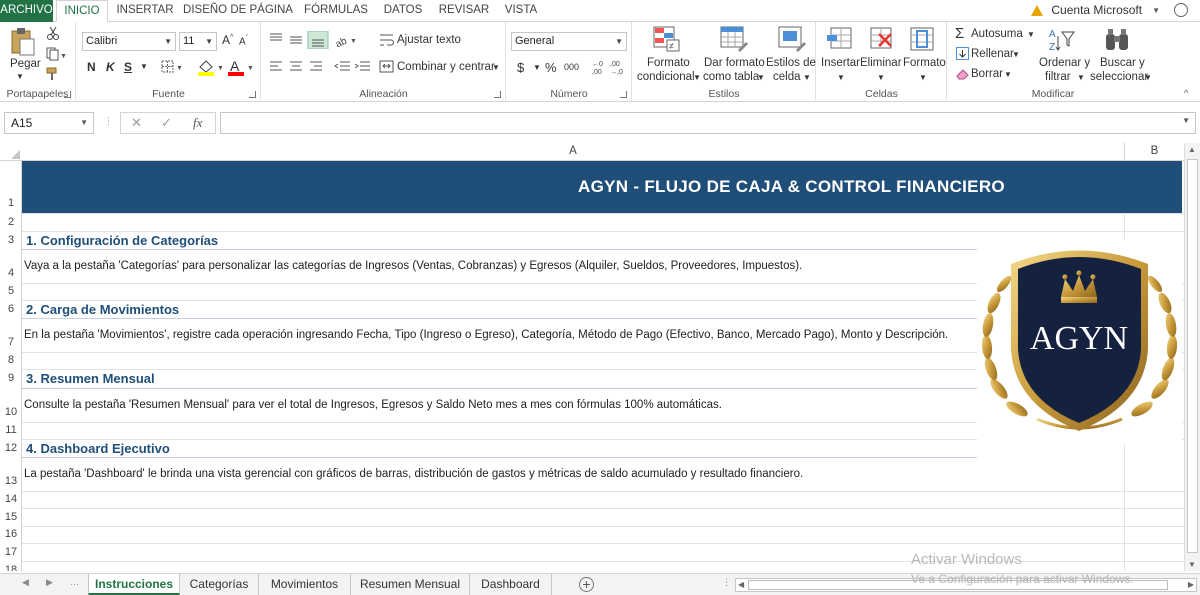 This screenshot has height=595, width=1200. What do you see at coordinates (10, 430) in the screenshot?
I see `row-header: 11` at bounding box center [10, 430].